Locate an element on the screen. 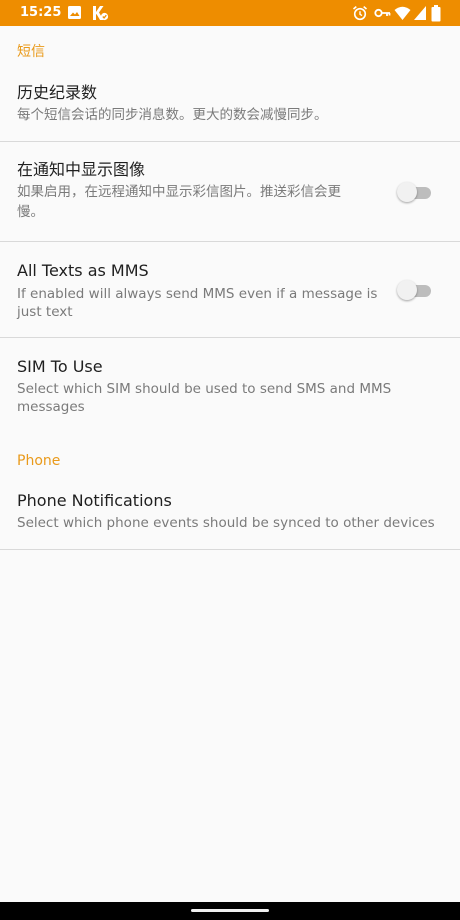 This screenshot has width=460, height=920. battery-icon is located at coordinates (436, 13).